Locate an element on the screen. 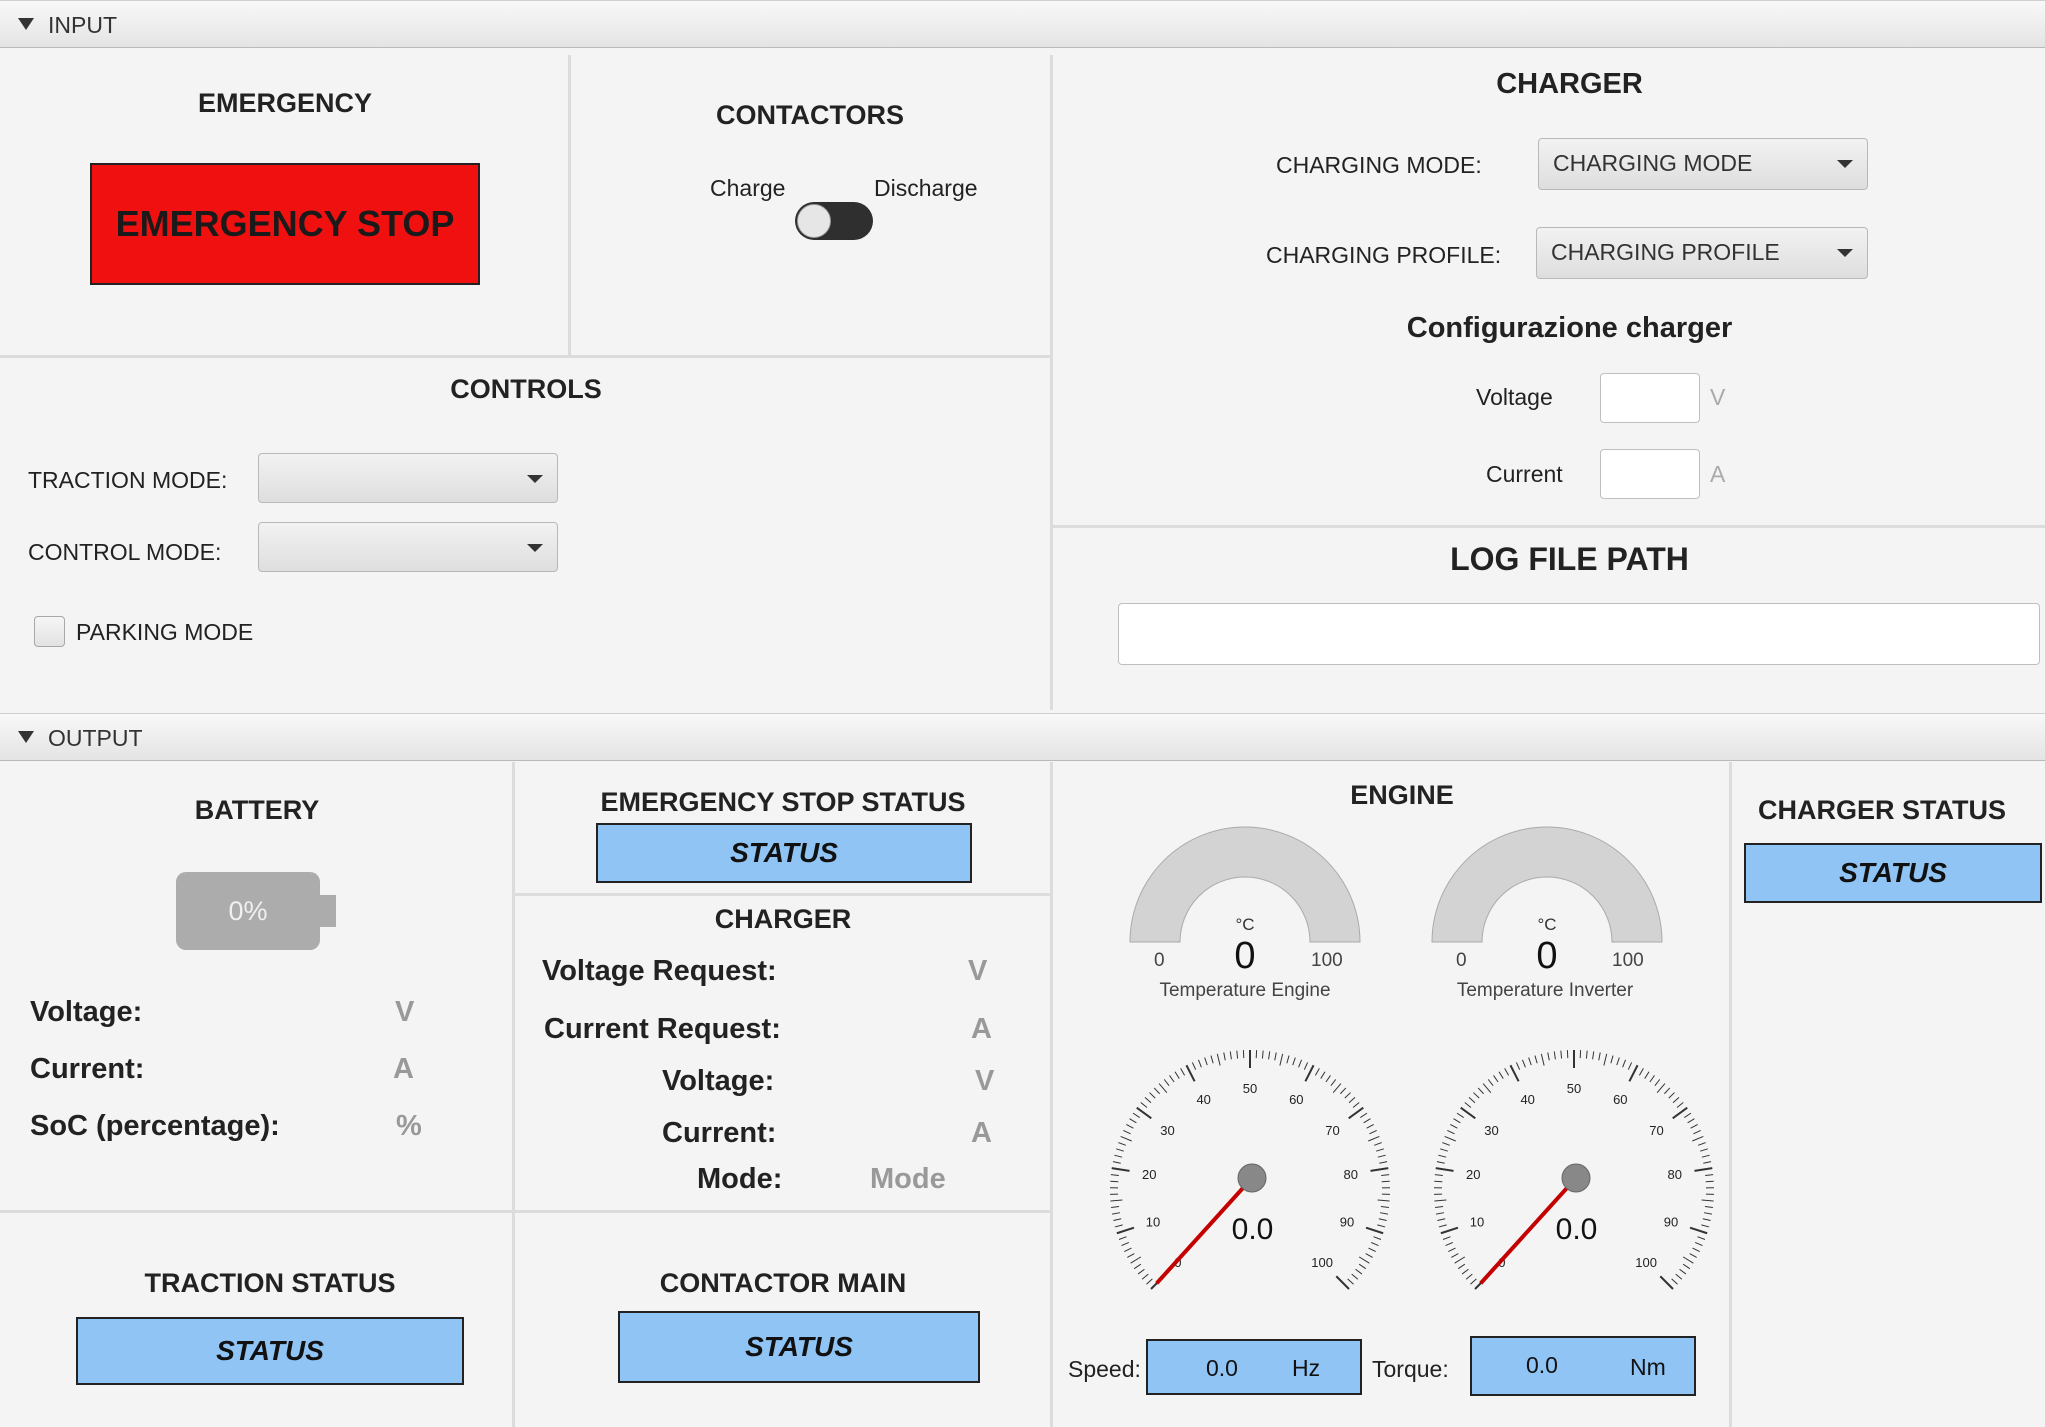 The width and height of the screenshot is (2045, 1427). charging-mode-select: CHARGING MODE is located at coordinates (1703, 164).